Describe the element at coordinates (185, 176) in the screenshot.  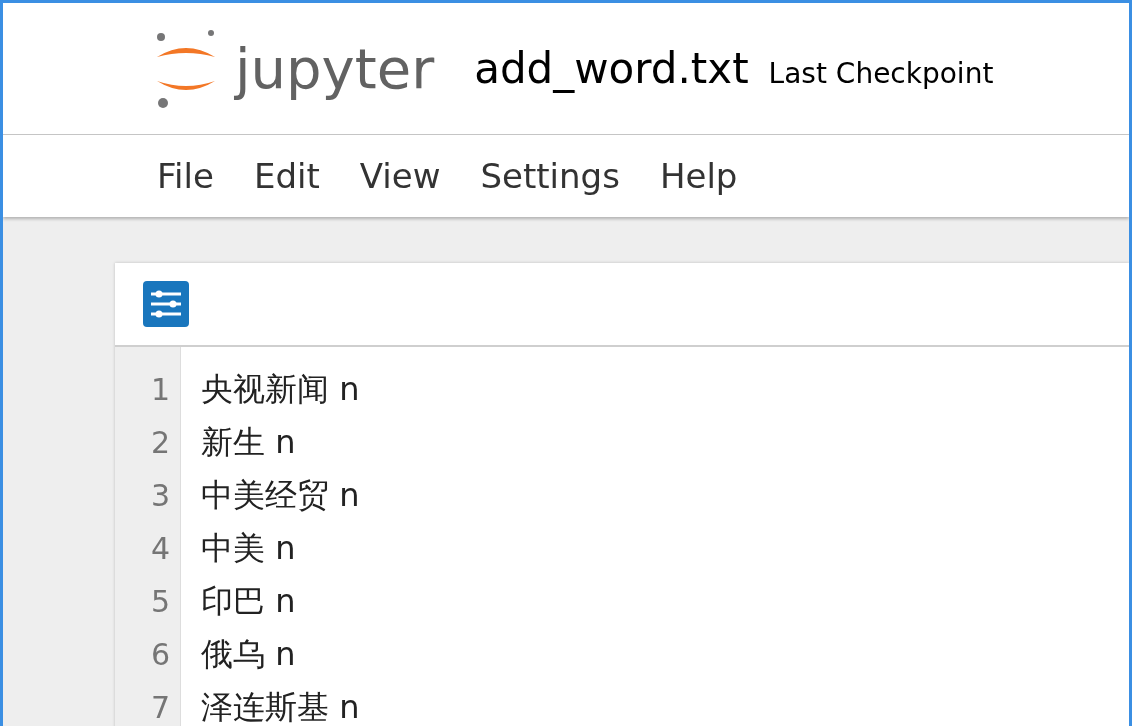
I see `menu-item: File` at that location.